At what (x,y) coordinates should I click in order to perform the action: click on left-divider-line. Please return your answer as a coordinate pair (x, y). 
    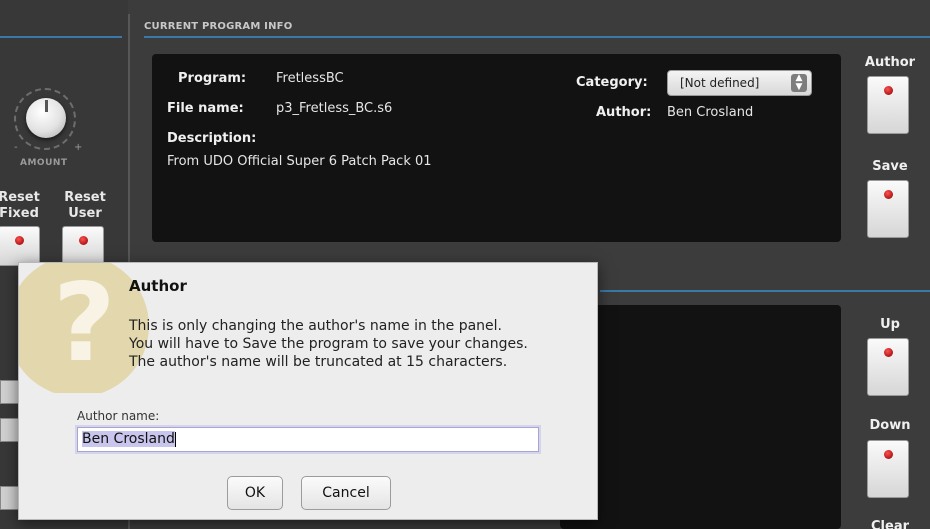
    Looking at the image, I should click on (61, 37).